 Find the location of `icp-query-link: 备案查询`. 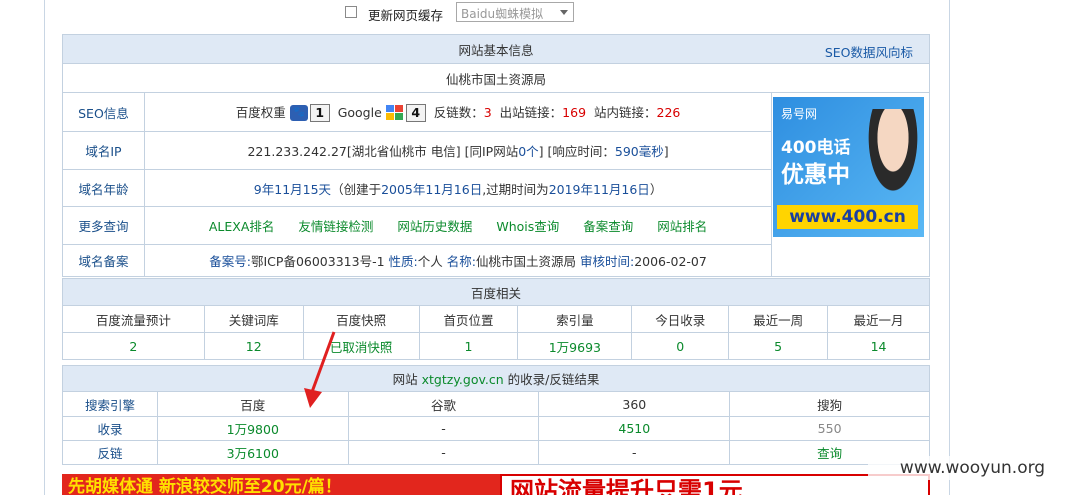

icp-query-link: 备案查询 is located at coordinates (608, 226).